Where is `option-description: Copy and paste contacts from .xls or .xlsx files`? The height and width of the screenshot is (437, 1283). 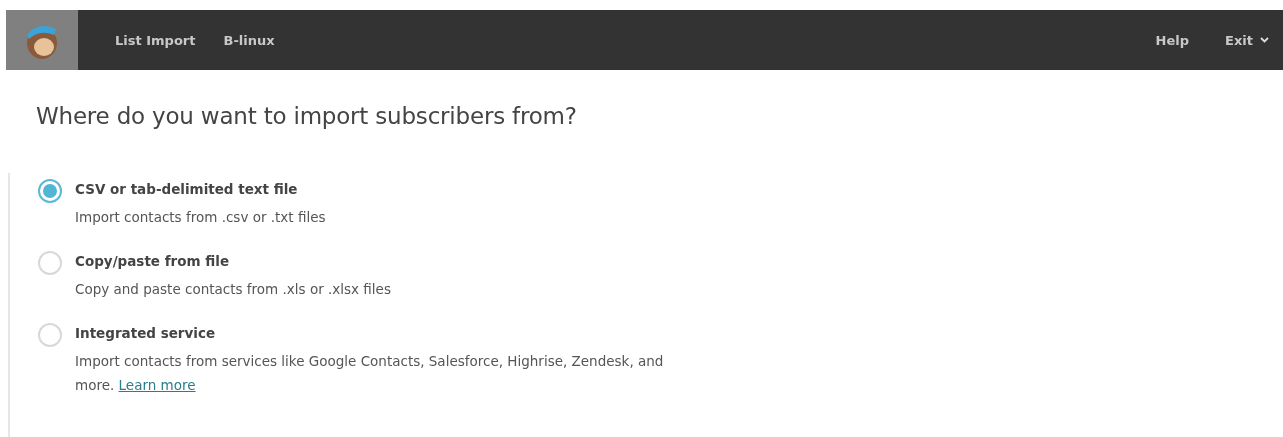
option-description: Copy and paste contacts from .xls or .xlsx files is located at coordinates (233, 289).